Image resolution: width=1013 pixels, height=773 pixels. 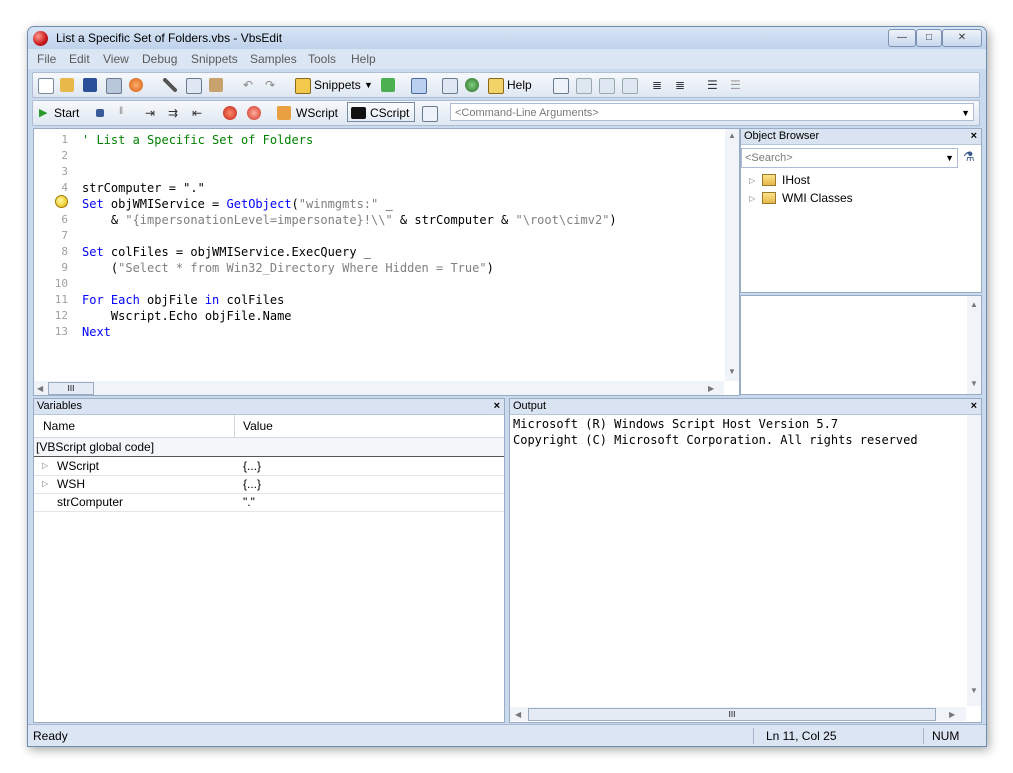 I want to click on breakpoint-icon, so click(x=230, y=113).